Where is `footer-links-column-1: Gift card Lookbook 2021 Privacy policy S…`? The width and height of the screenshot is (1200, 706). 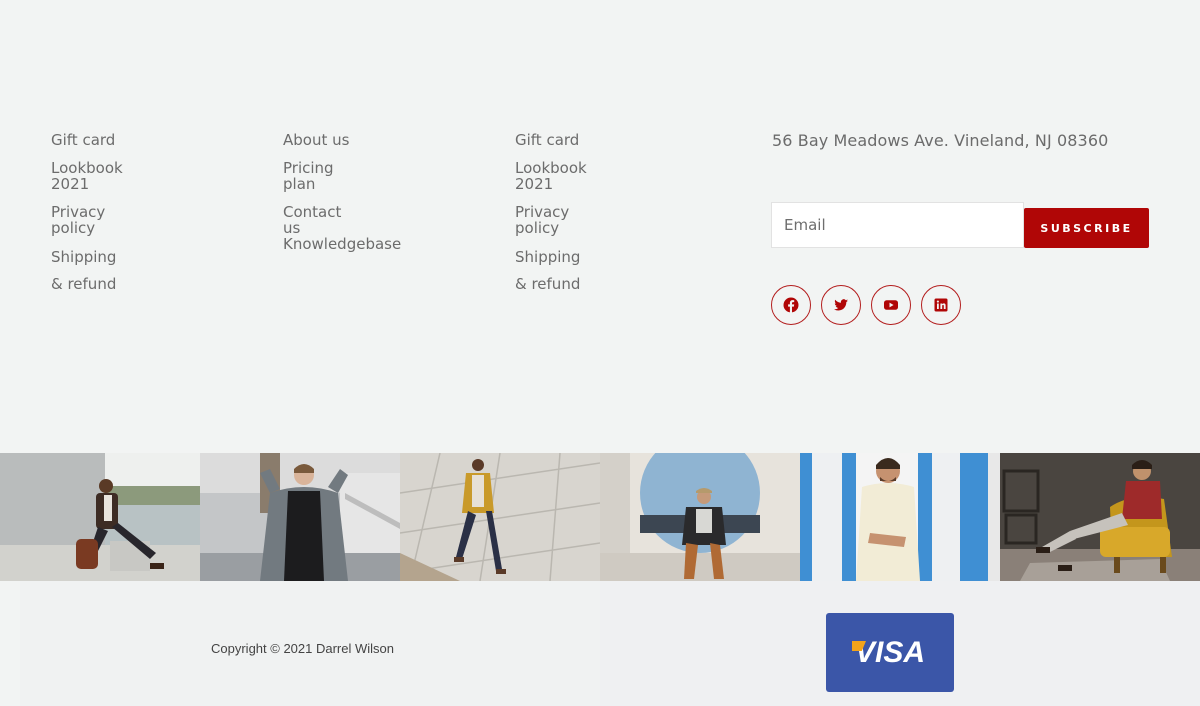
footer-links-column-1: Gift card Lookbook 2021 Privacy policy S… is located at coordinates (151, 221).